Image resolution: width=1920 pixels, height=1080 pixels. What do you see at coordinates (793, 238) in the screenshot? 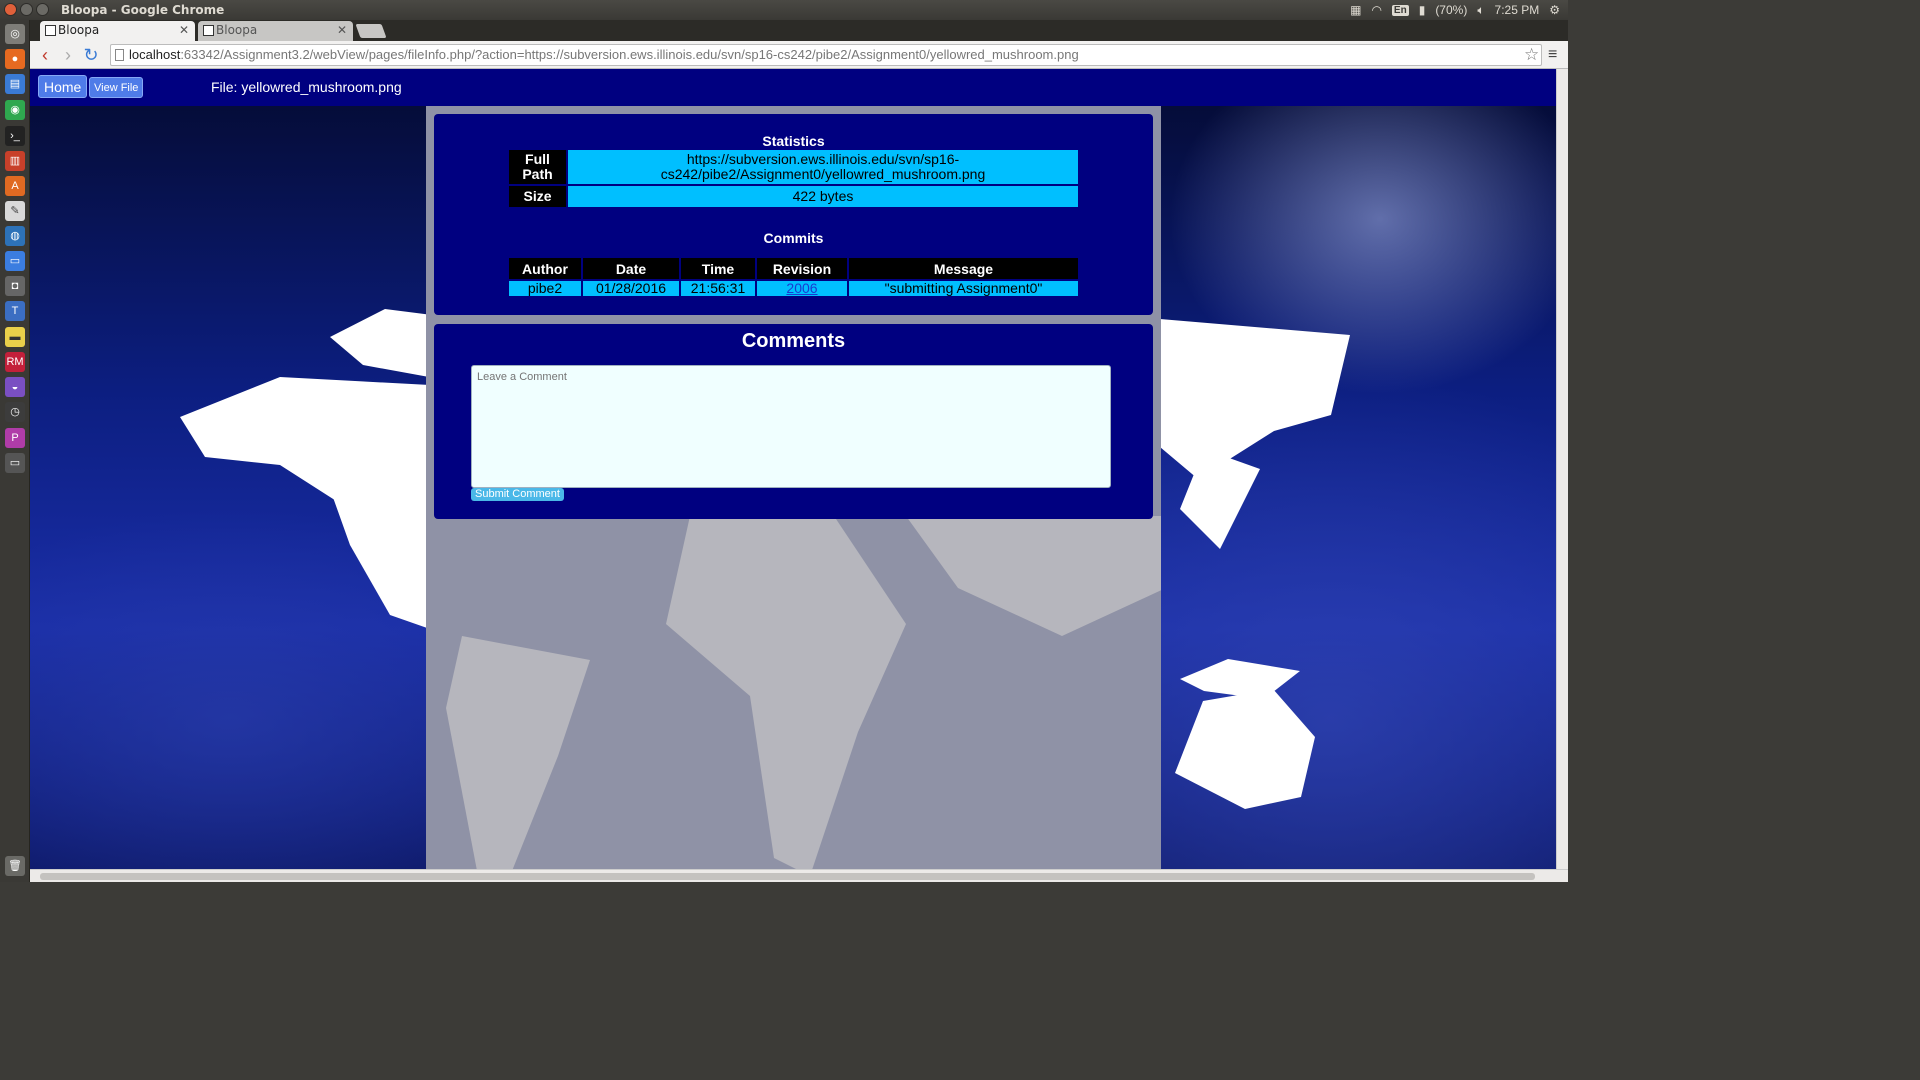
I see `commits-title: Commits` at bounding box center [793, 238].